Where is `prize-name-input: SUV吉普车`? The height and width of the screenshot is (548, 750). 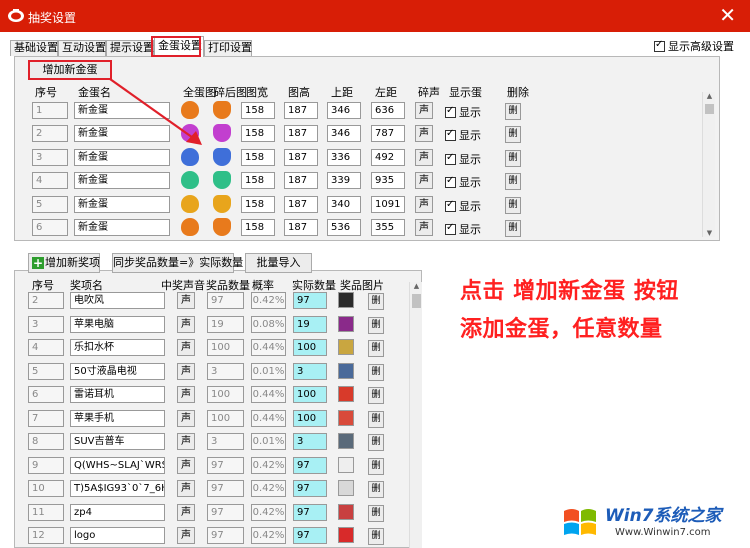
prize-name-input: SUV吉普车 is located at coordinates (117, 441).